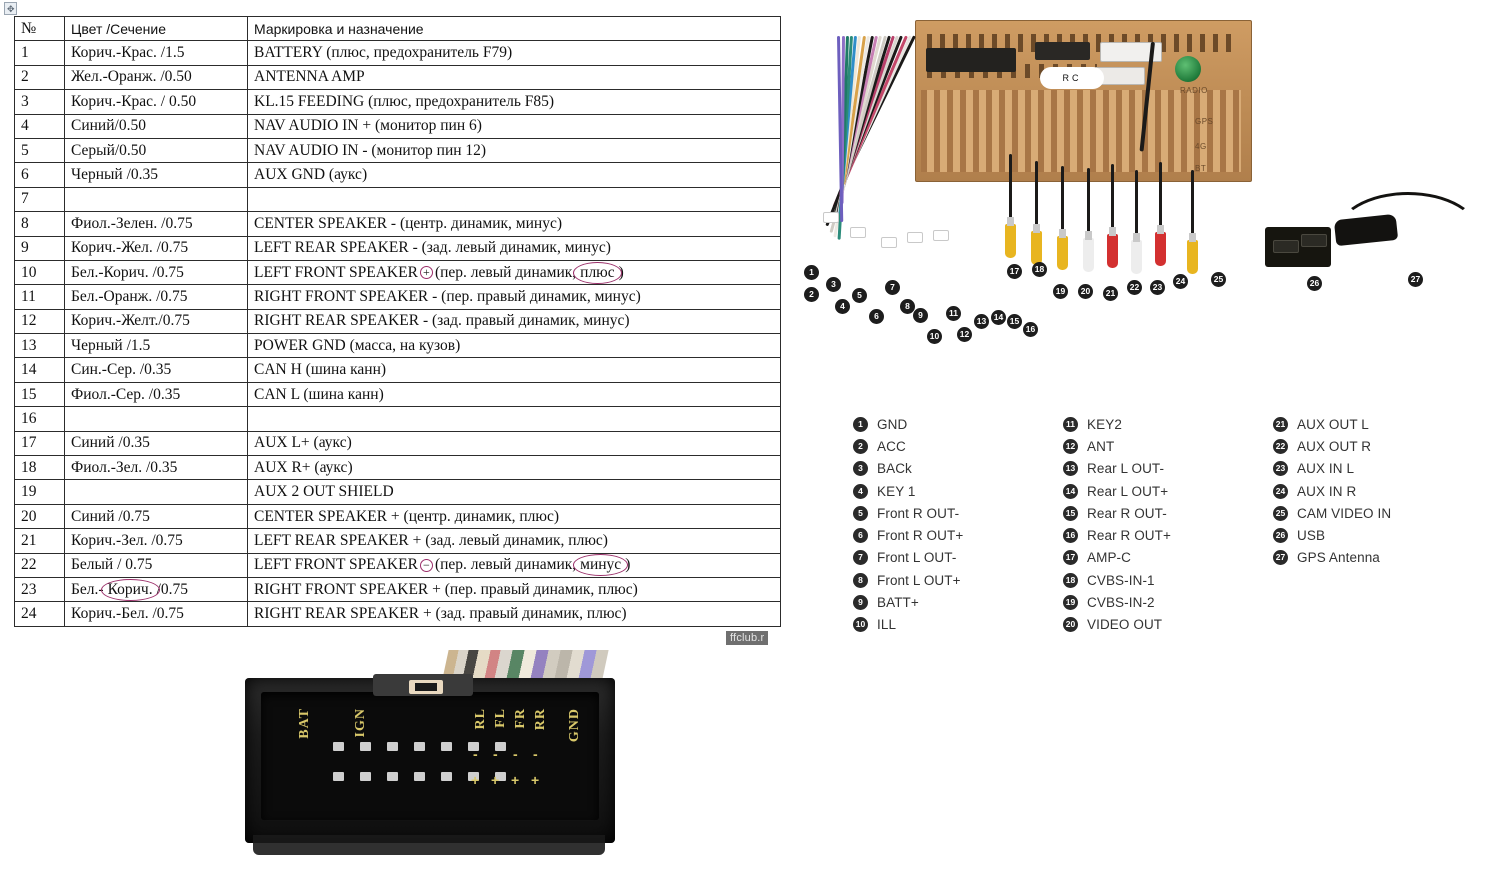 The image size is (1490, 895). Describe the element at coordinates (39, 272) in the screenshot. I see `cell-number: 10` at that location.